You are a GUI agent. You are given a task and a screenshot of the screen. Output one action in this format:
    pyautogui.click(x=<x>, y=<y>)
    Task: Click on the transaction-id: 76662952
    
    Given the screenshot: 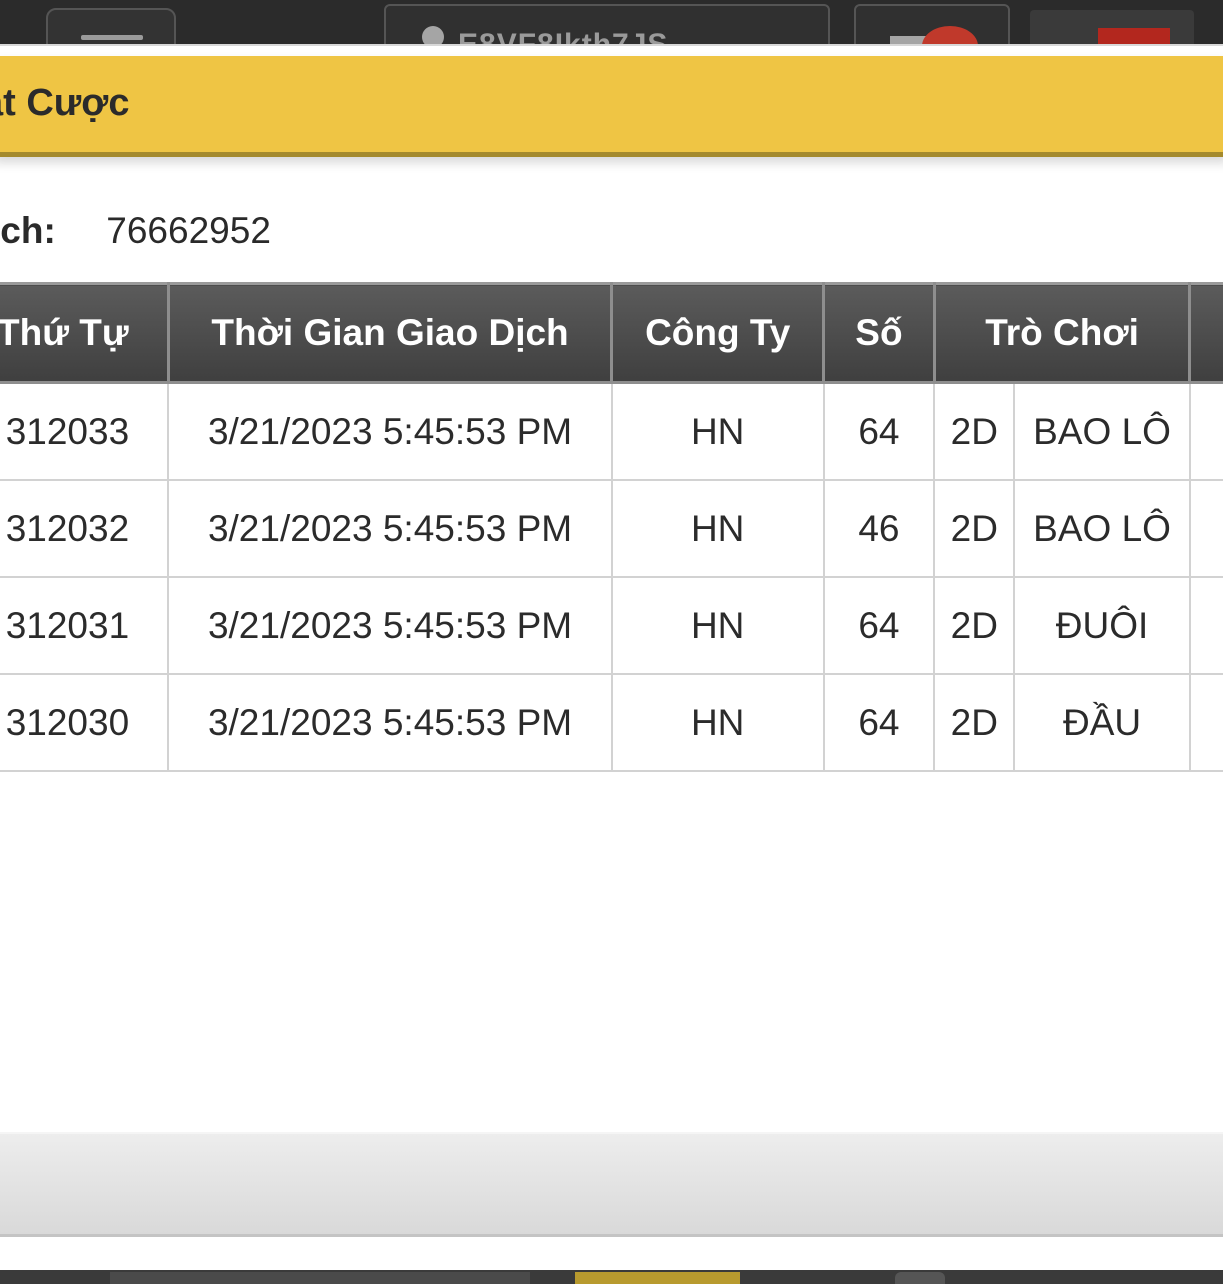 What is the action you would take?
    pyautogui.click(x=188, y=230)
    